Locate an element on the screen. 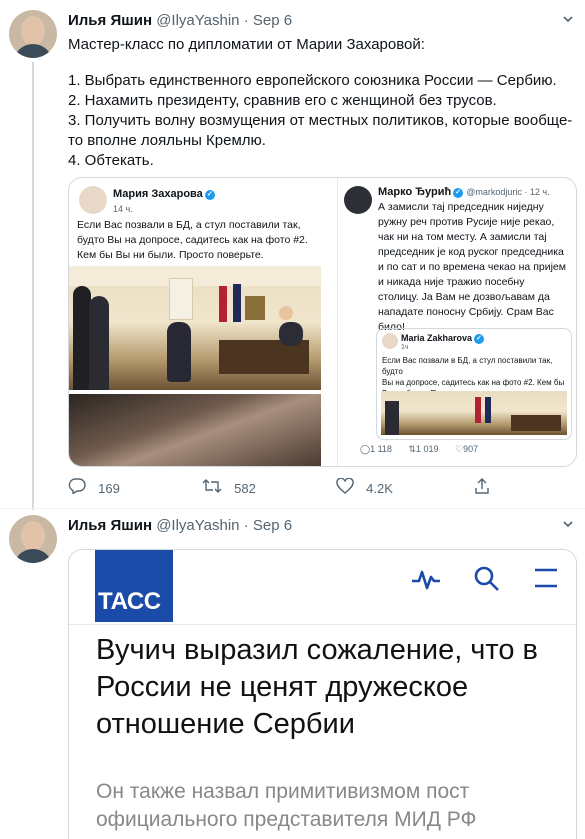 The width and height of the screenshot is (585, 839). pulse-icon is located at coordinates (426, 582).